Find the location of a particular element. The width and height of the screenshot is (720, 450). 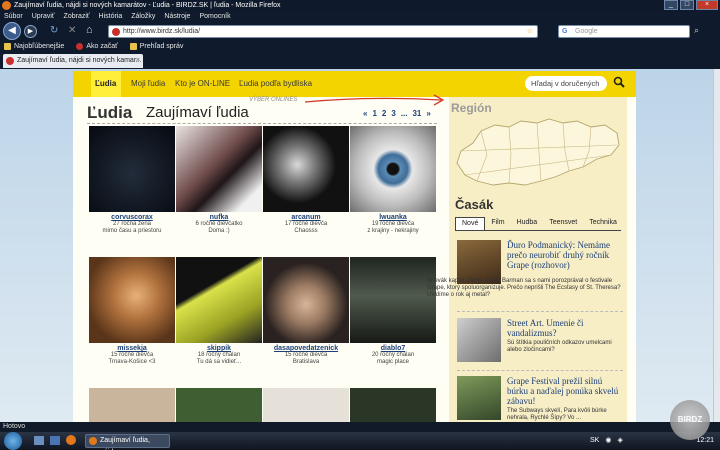

person-age: 19 ročné dievča is located at coordinates (393, 224).